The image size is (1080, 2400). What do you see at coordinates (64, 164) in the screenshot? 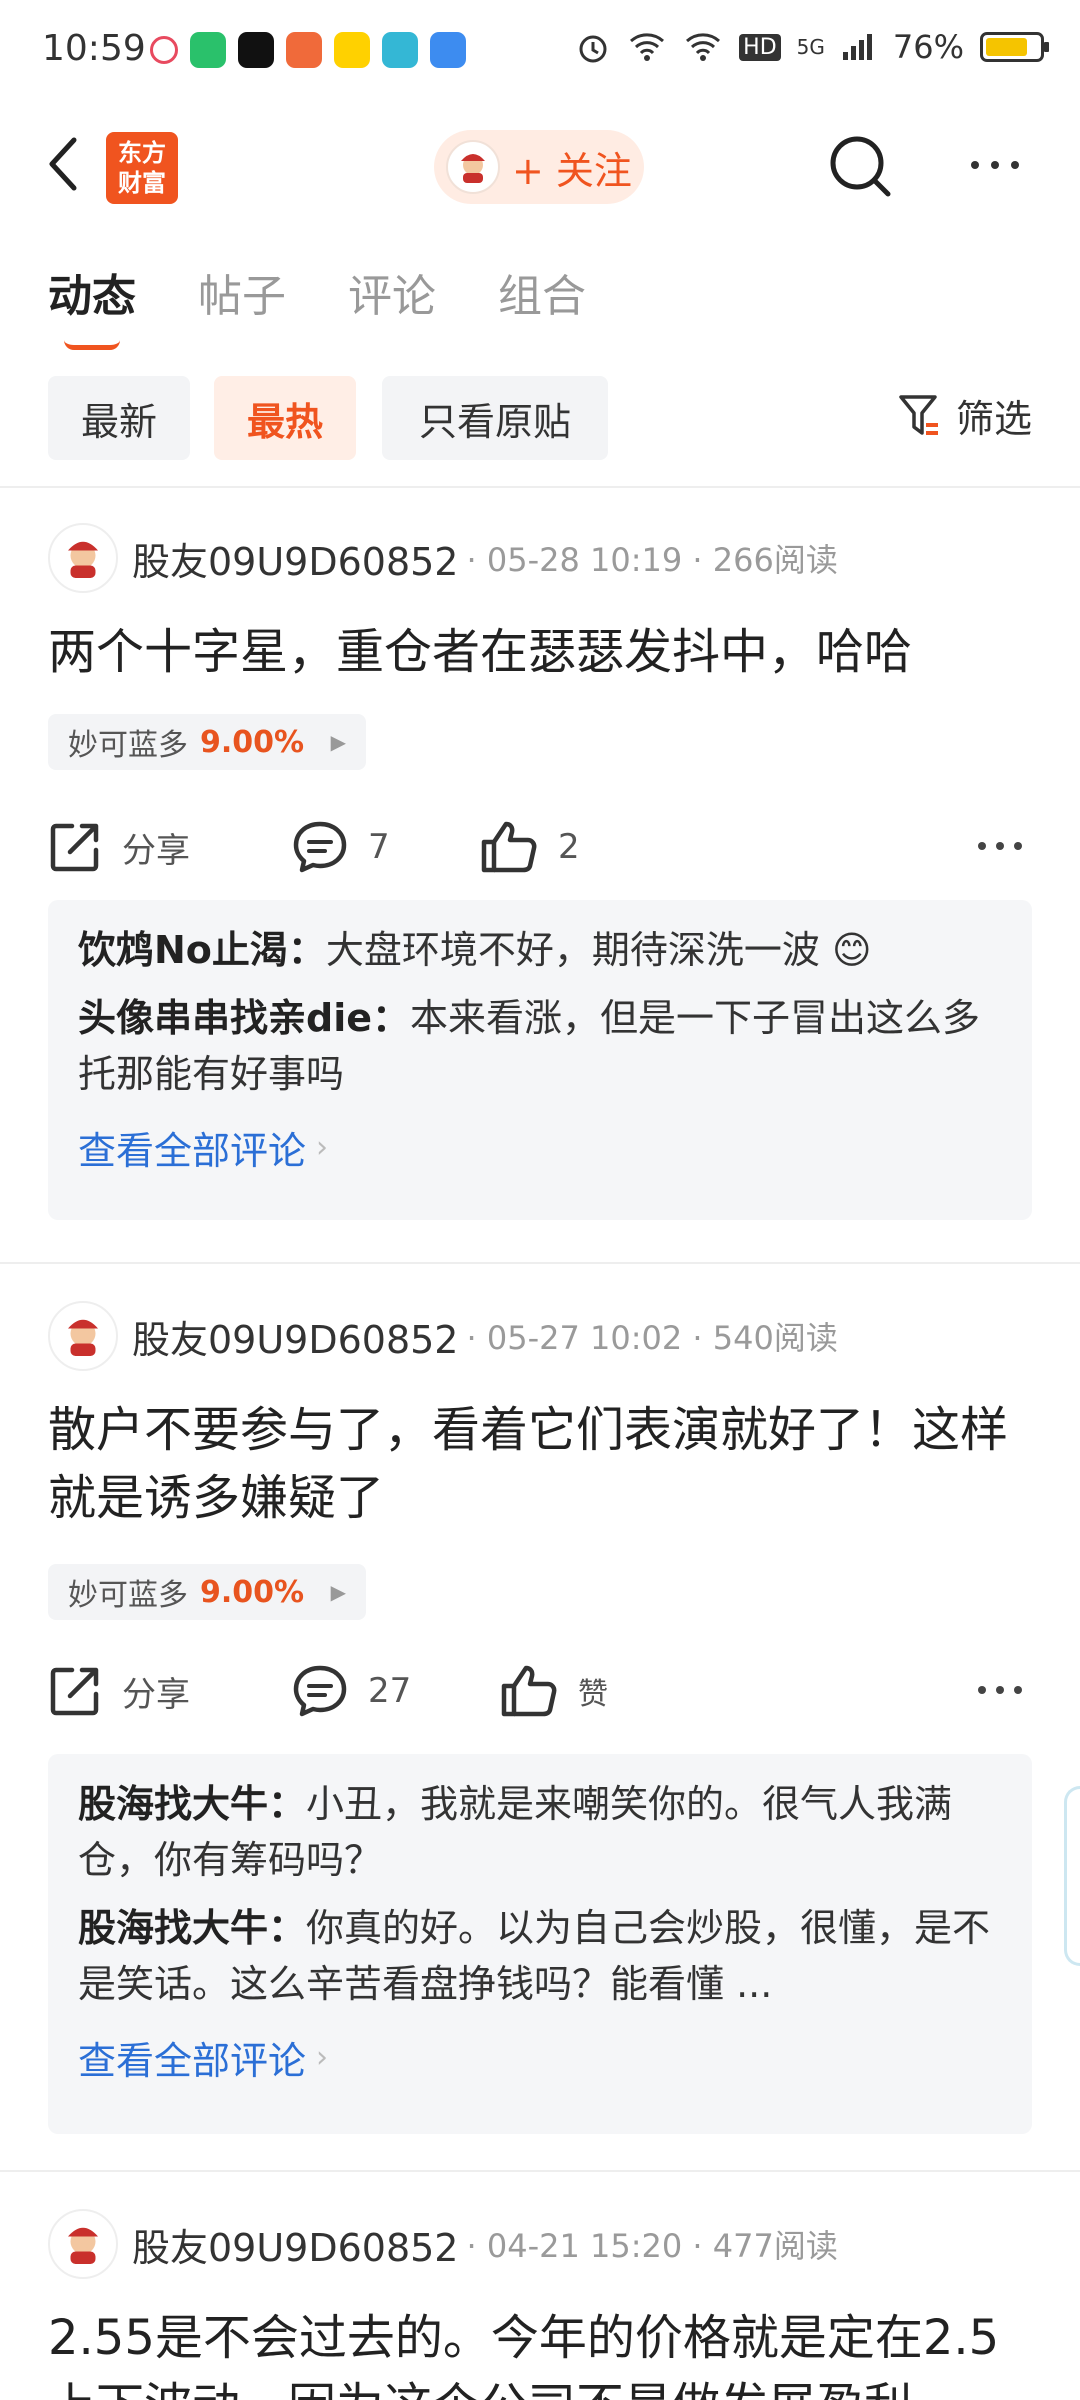
I see `back-icon` at bounding box center [64, 164].